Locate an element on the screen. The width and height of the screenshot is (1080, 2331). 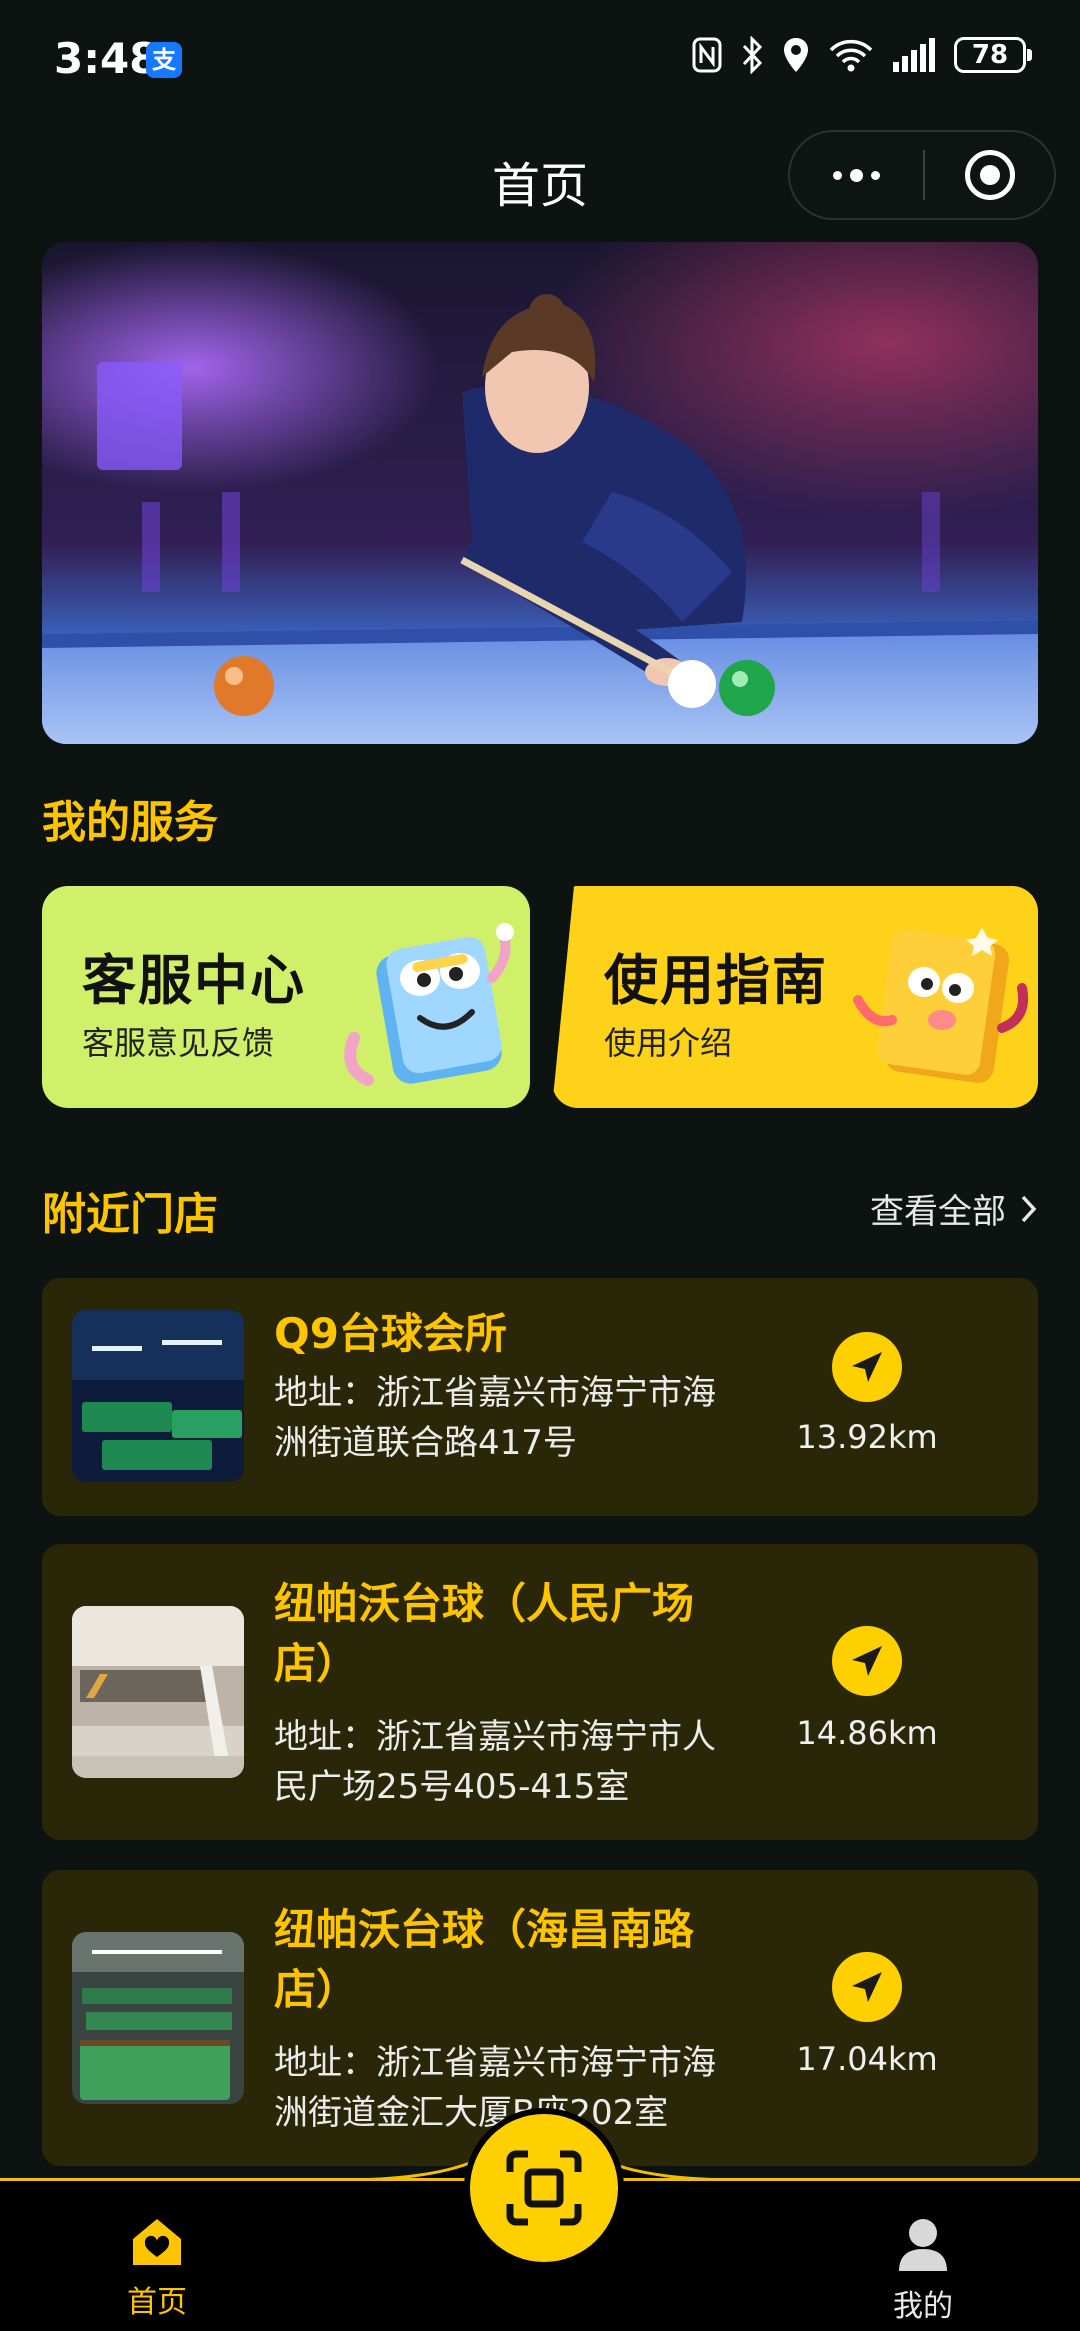
store-distance: 13.92km is located at coordinates (867, 1437).